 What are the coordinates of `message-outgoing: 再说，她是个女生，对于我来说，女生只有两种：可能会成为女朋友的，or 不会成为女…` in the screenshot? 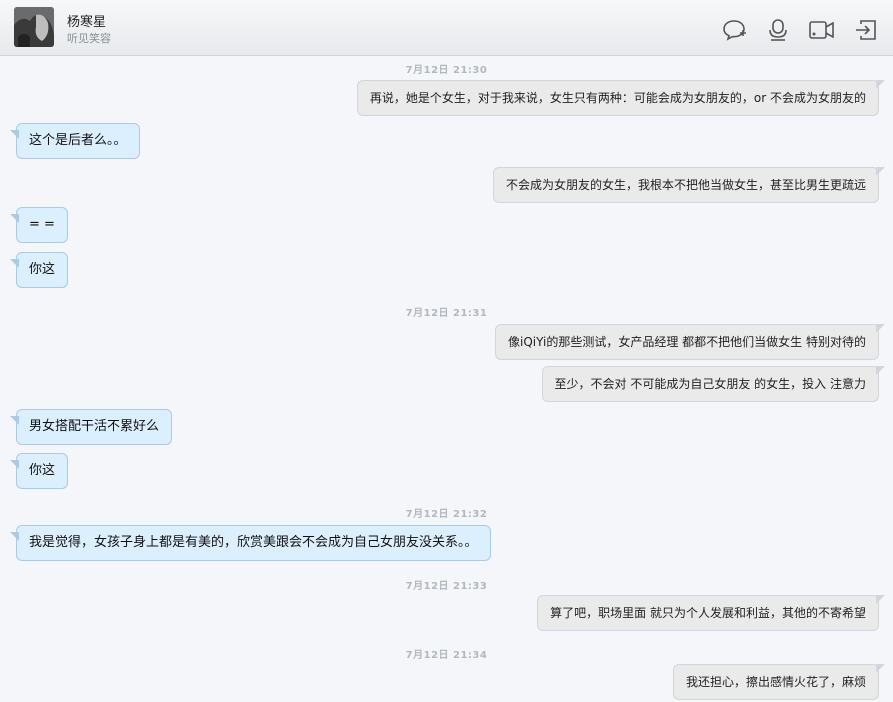 It's located at (621, 98).